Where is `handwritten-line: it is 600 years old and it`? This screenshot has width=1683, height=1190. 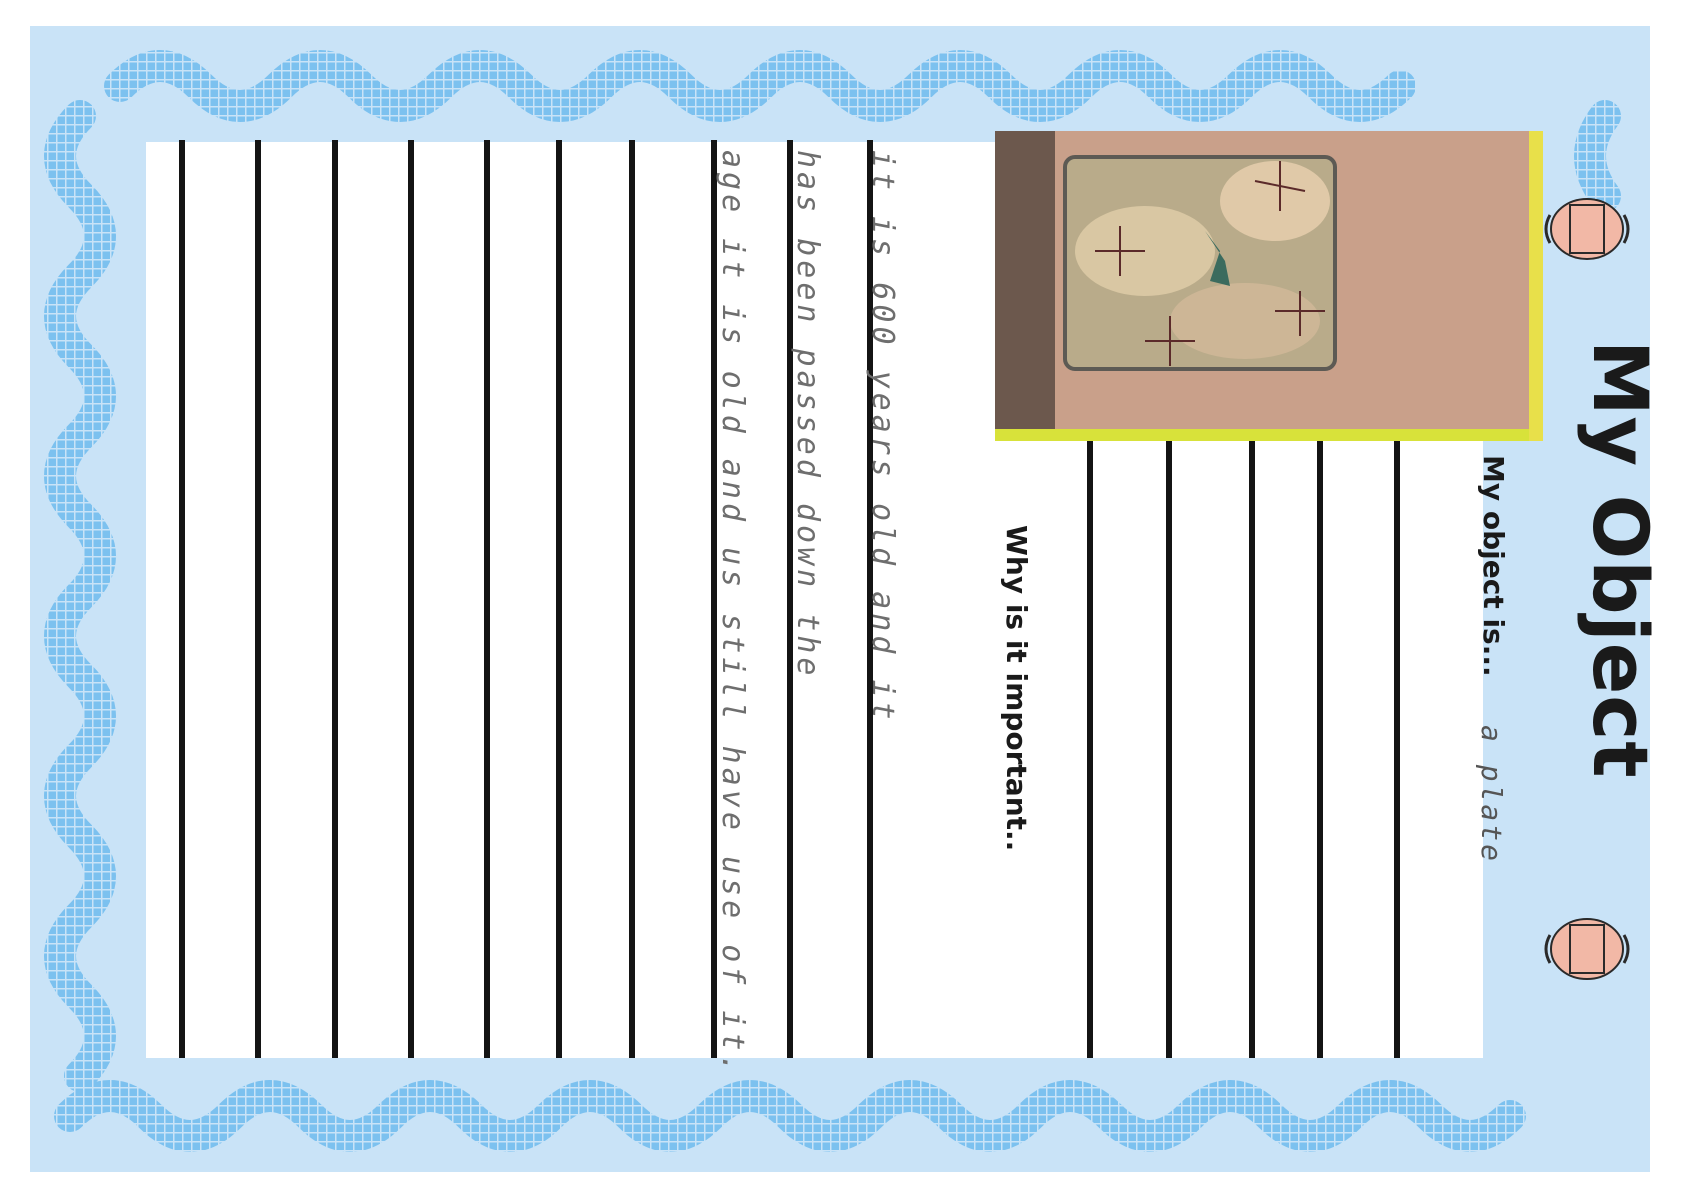
handwritten-line: it is 600 years old and it is located at coordinates (882, 437).